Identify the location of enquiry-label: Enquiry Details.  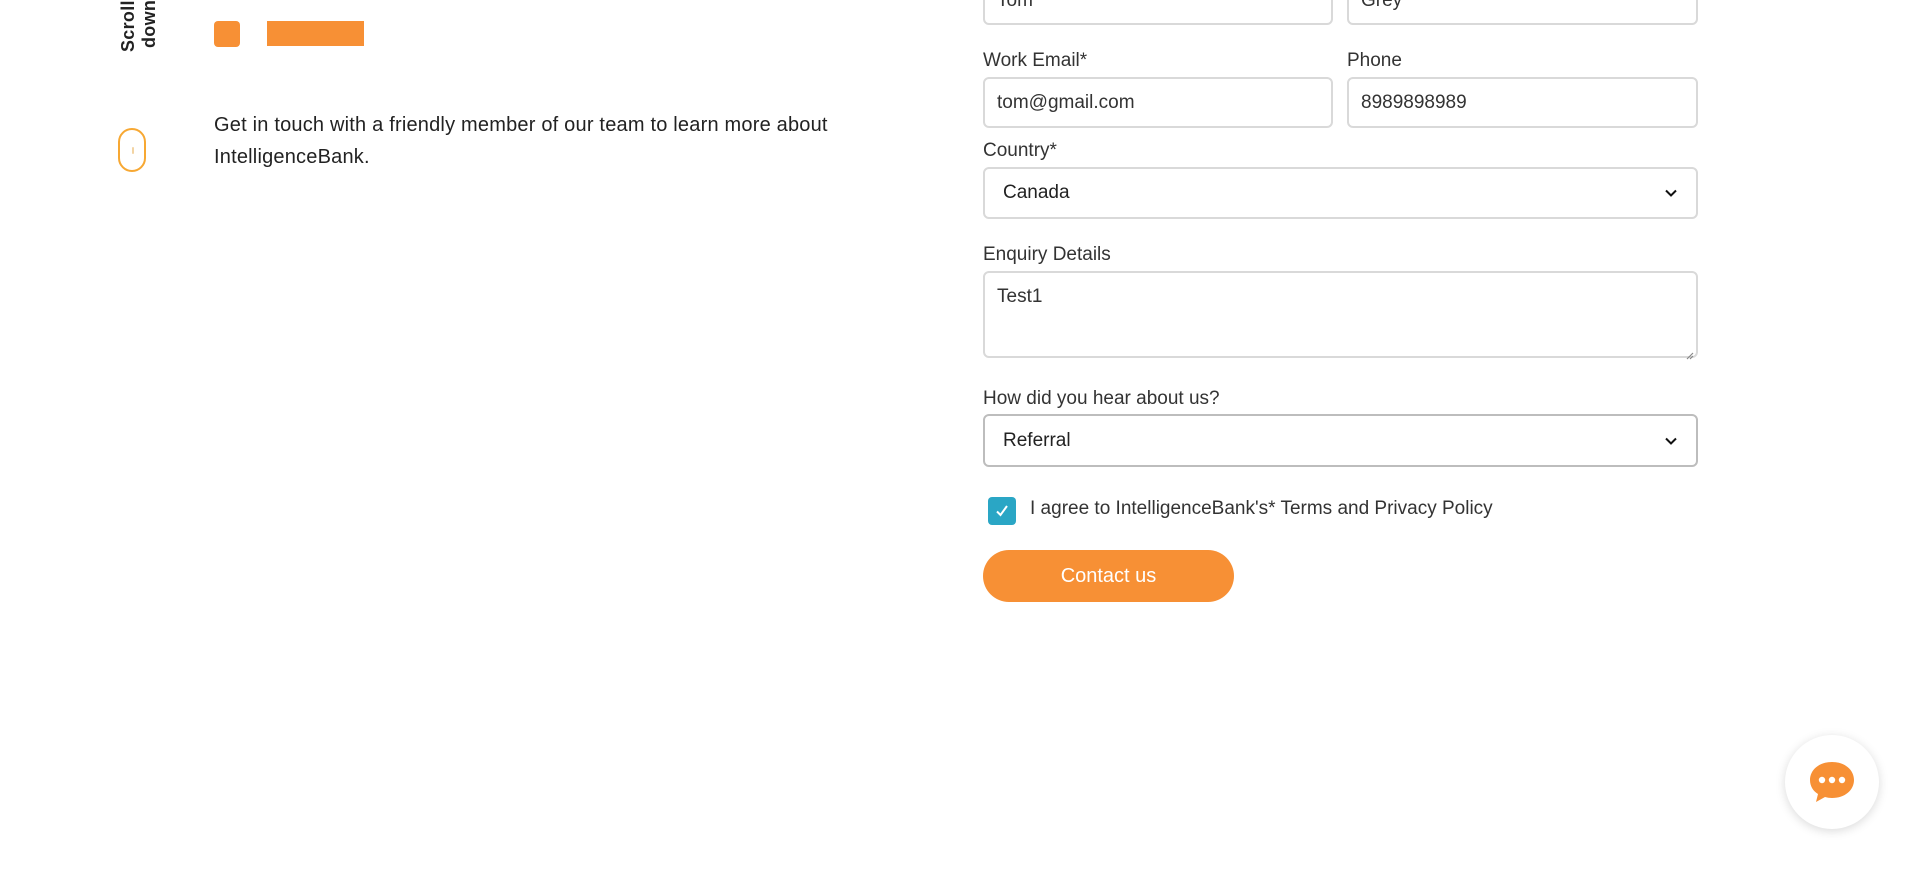
(1047, 254).